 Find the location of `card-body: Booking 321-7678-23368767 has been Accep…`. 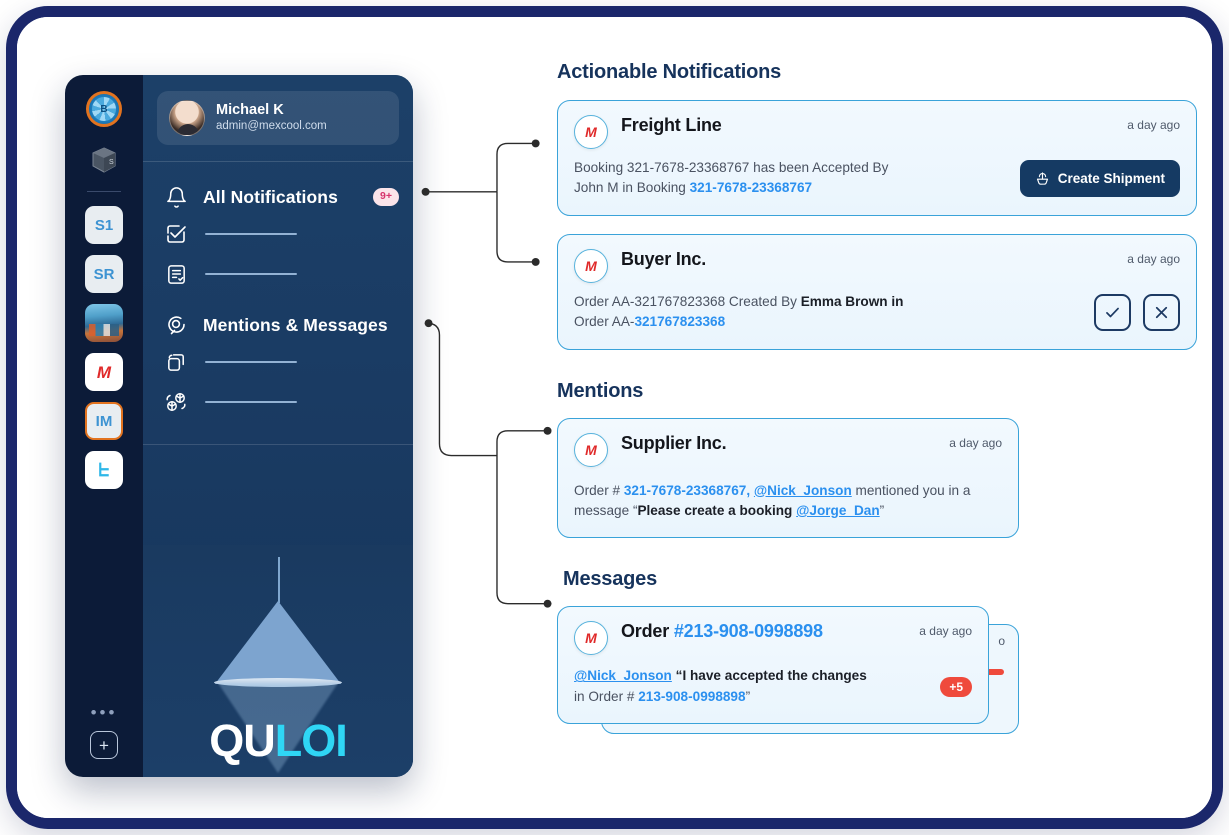

card-body: Booking 321-7678-23368767 has been Accep… is located at coordinates (877, 178).